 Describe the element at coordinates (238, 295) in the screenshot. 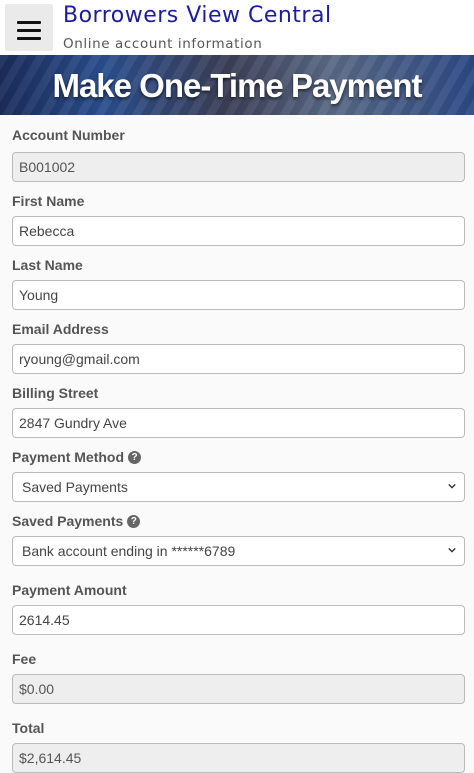

I see `last-name-field: Young` at that location.